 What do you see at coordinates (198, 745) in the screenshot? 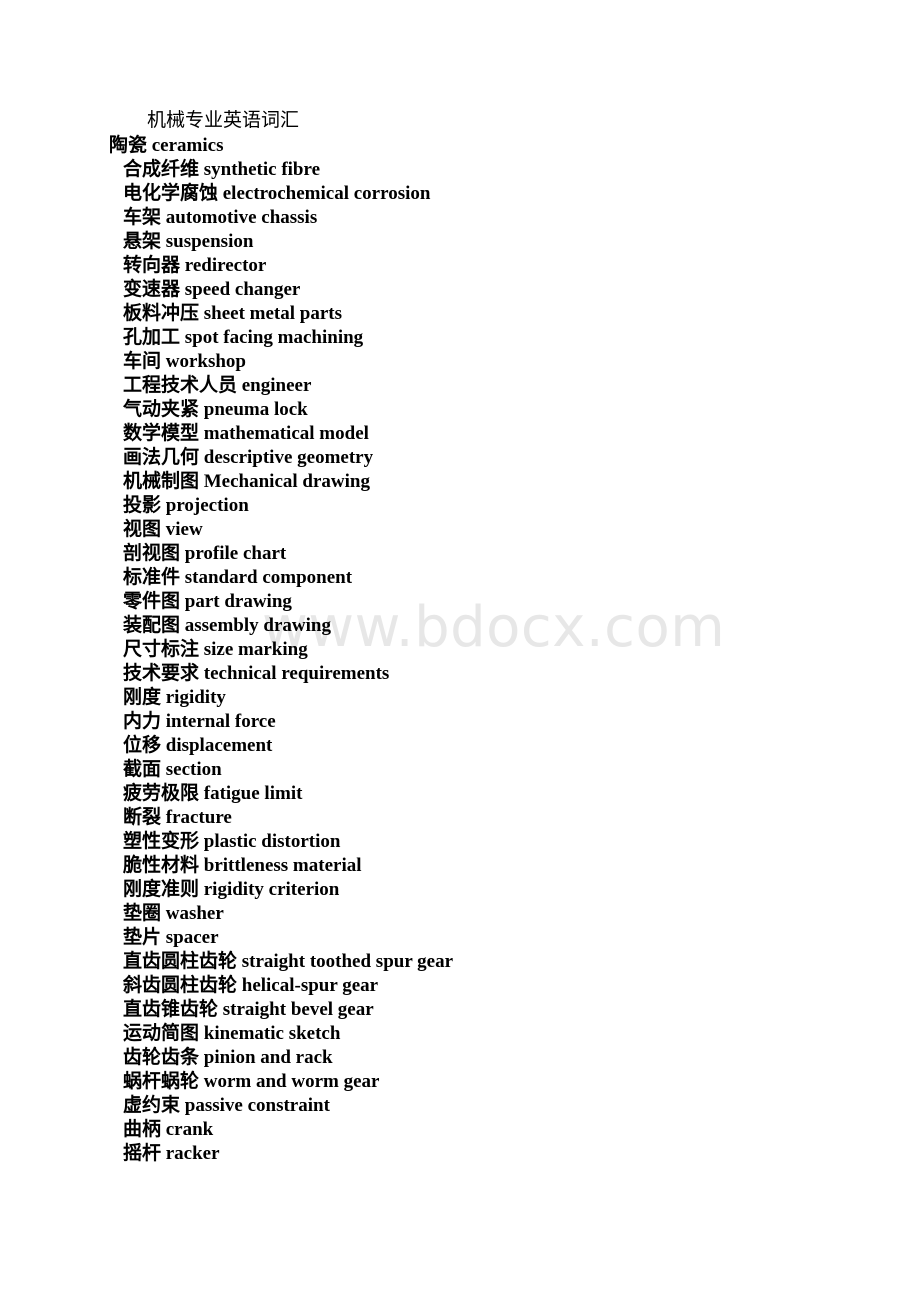
I see `list-item: 位移 displacement` at bounding box center [198, 745].